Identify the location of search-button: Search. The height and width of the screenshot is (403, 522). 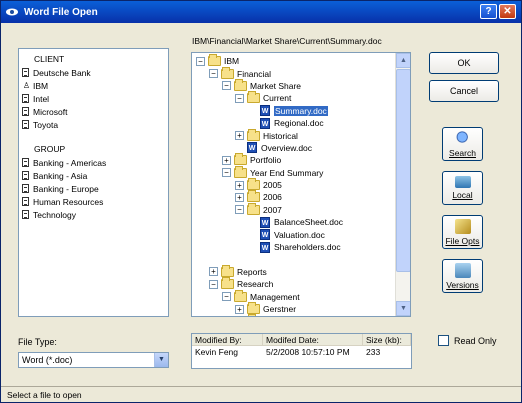
(462, 144).